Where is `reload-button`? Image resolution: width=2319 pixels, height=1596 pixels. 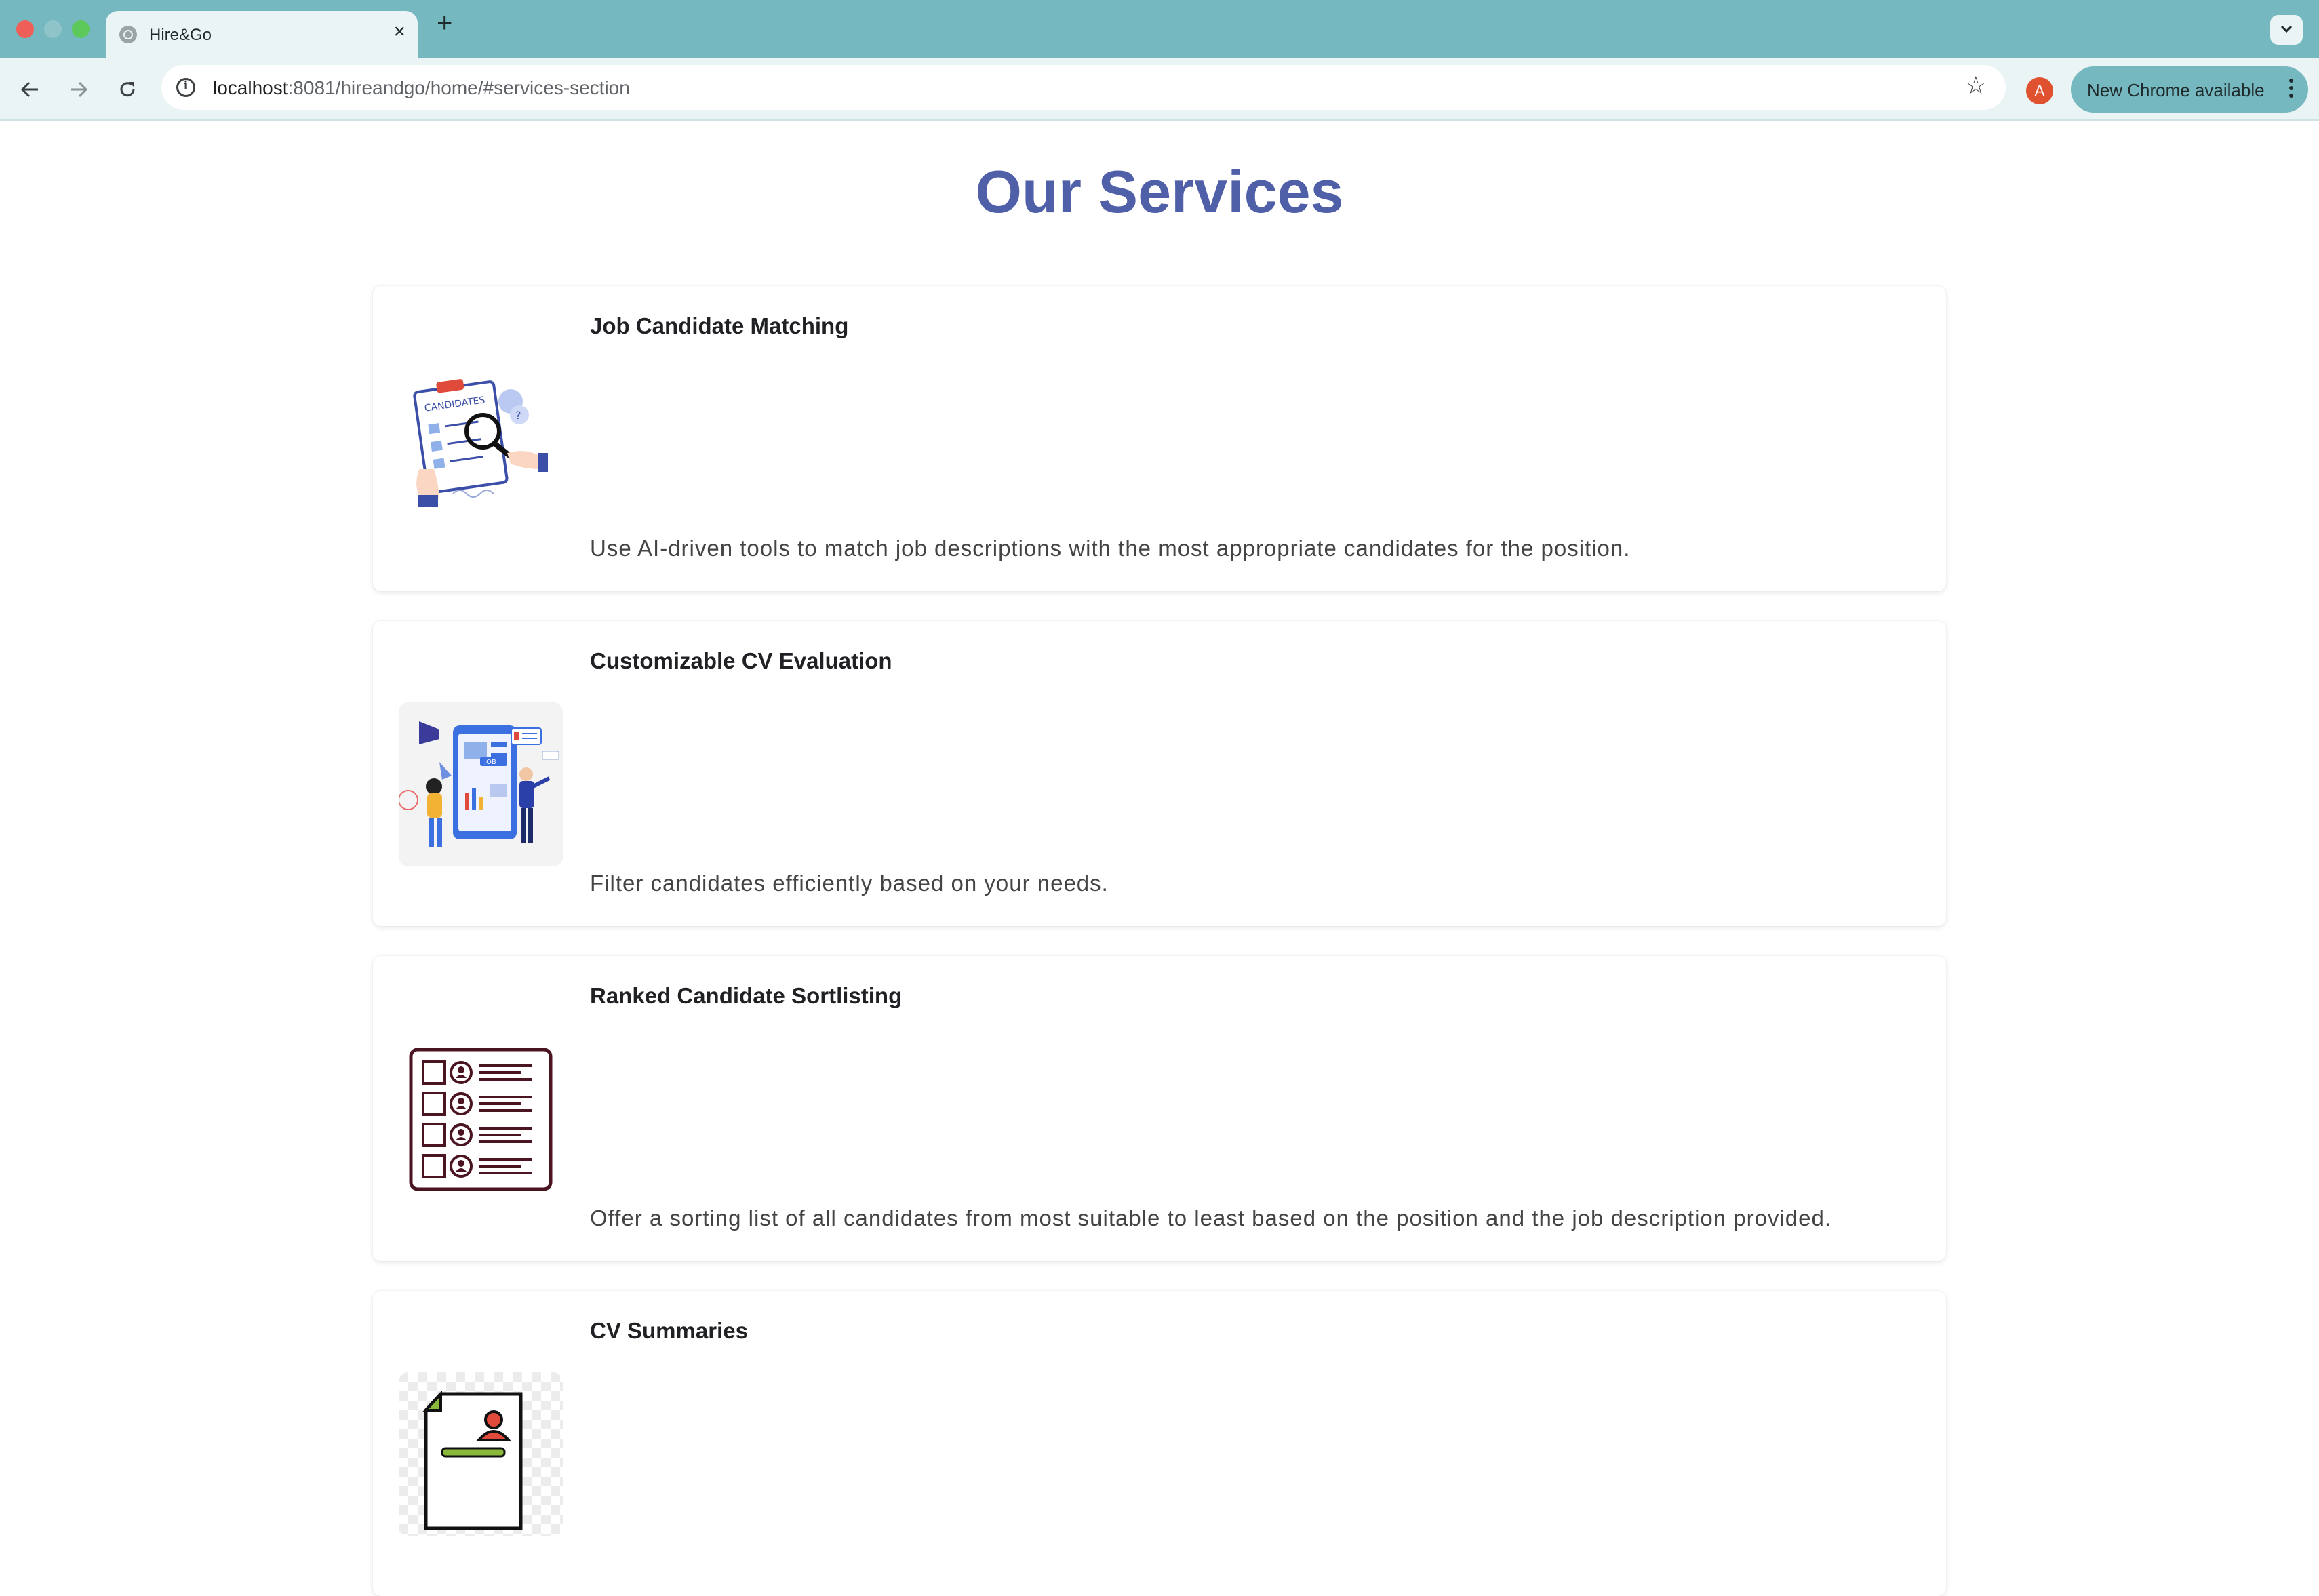
reload-button is located at coordinates (128, 89).